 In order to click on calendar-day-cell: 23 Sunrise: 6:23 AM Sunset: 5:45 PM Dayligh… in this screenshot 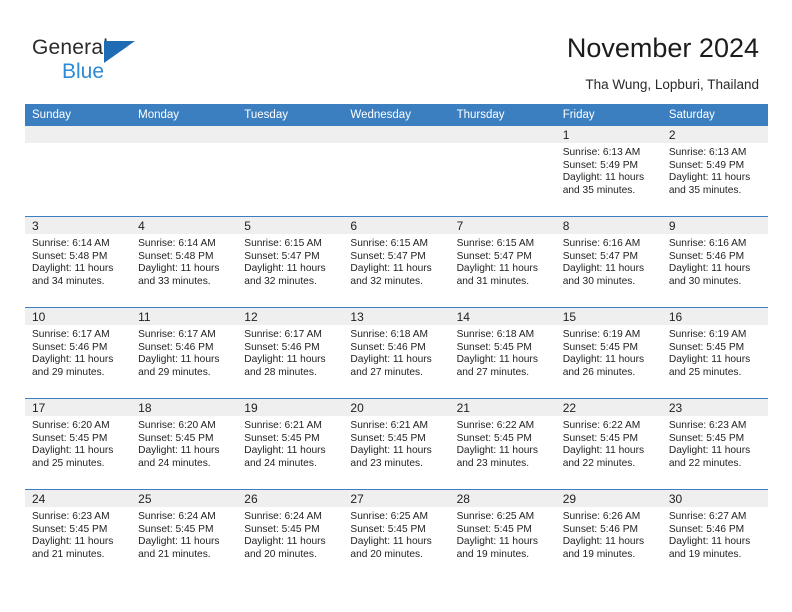, I will do `click(714, 444)`.